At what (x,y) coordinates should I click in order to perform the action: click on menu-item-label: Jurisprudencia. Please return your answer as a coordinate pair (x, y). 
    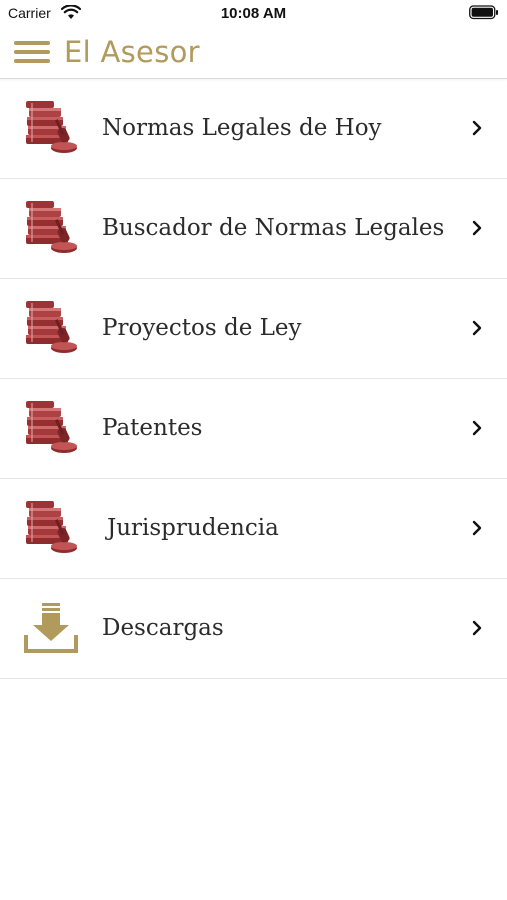
    Looking at the image, I should click on (193, 528).